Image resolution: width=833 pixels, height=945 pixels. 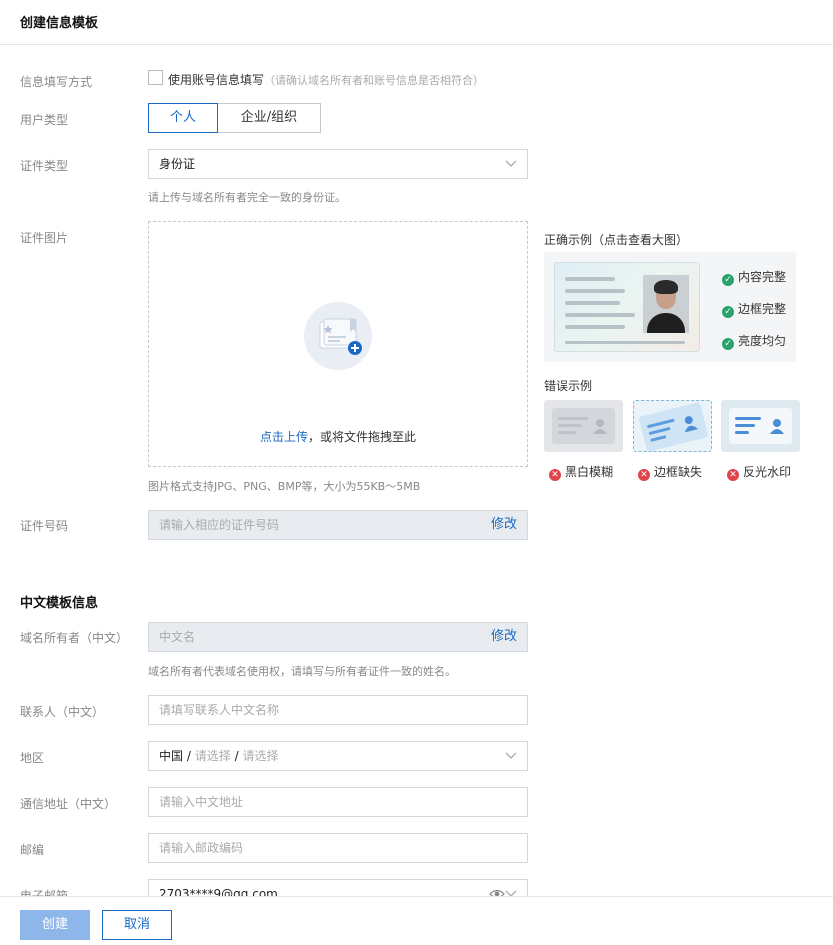 I want to click on wrong-label-blurry: ✕ 黑白模糊, so click(x=581, y=472).